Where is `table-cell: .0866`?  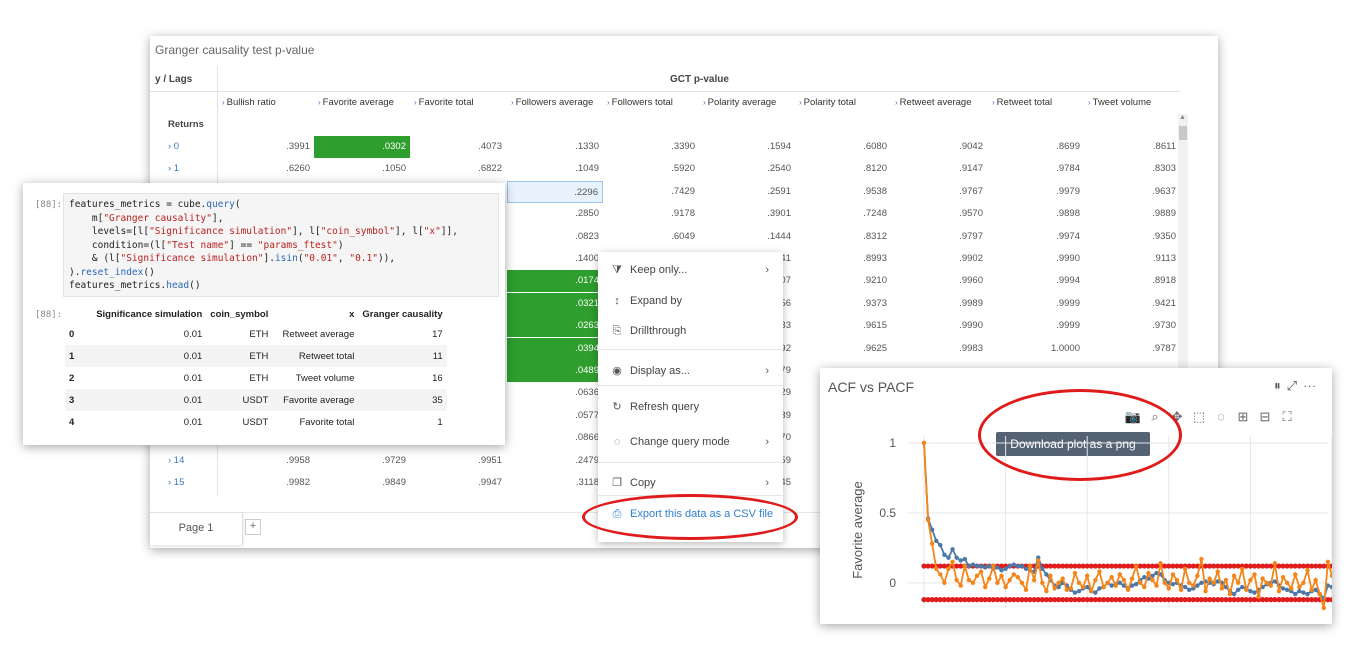 table-cell: .0866 is located at coordinates (555, 438).